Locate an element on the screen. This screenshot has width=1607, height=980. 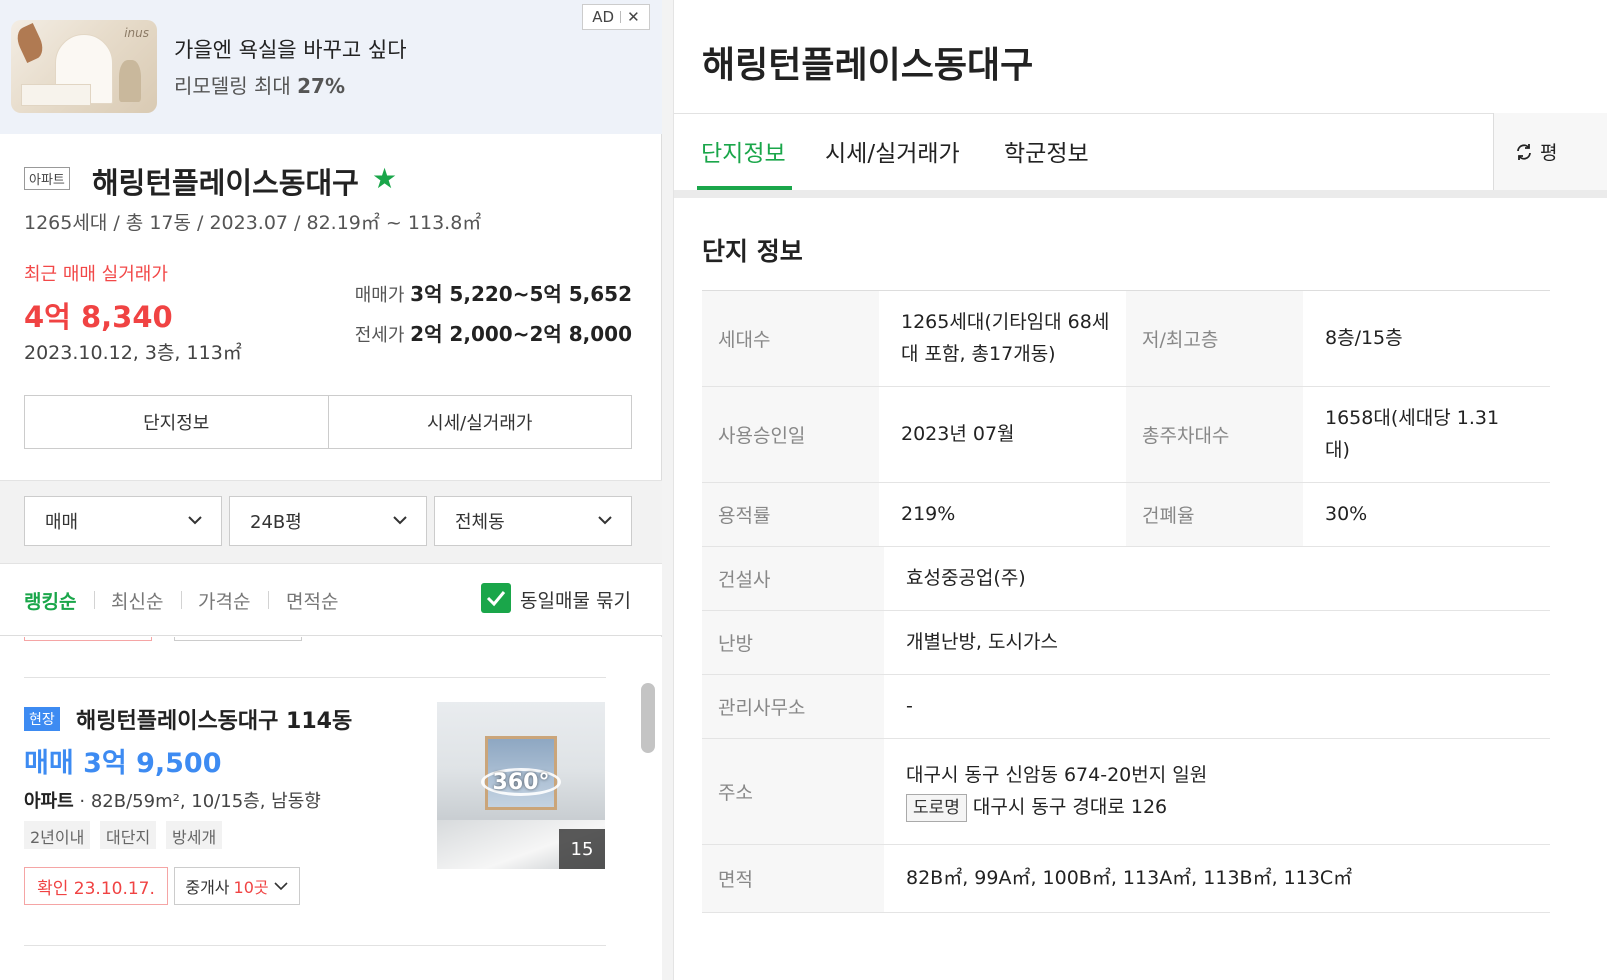
ad-badge: AD ✕ is located at coordinates (616, 17).